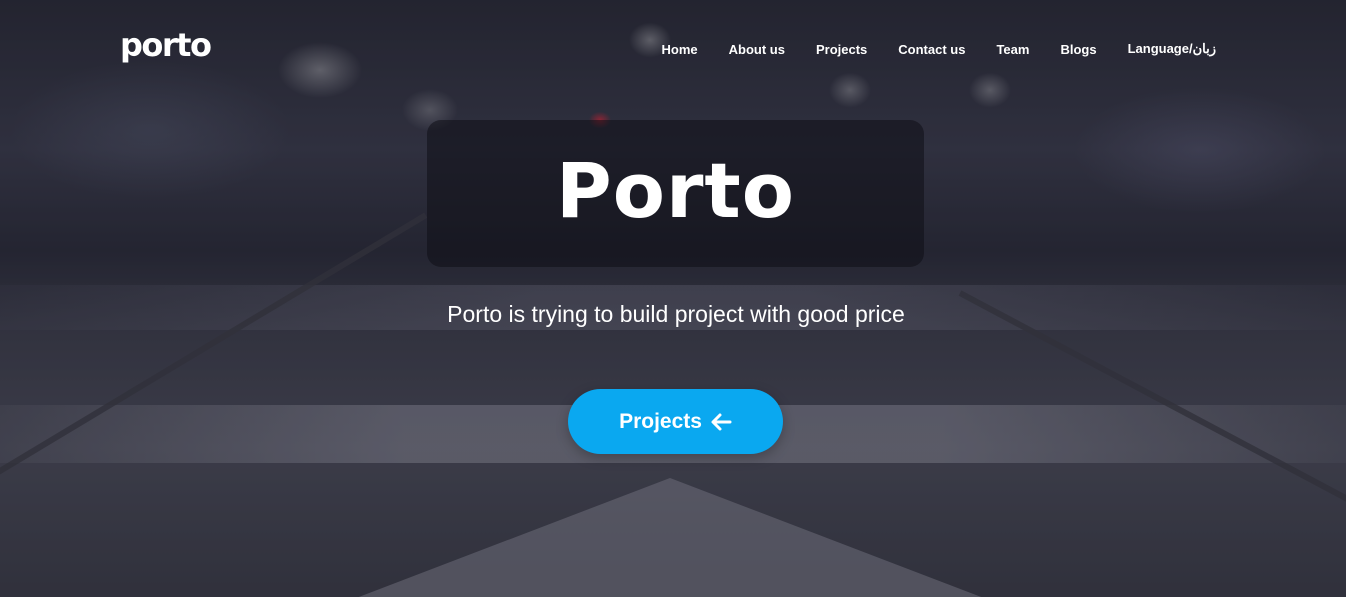  Describe the element at coordinates (680, 49) in the screenshot. I see `nav-home: Home` at that location.